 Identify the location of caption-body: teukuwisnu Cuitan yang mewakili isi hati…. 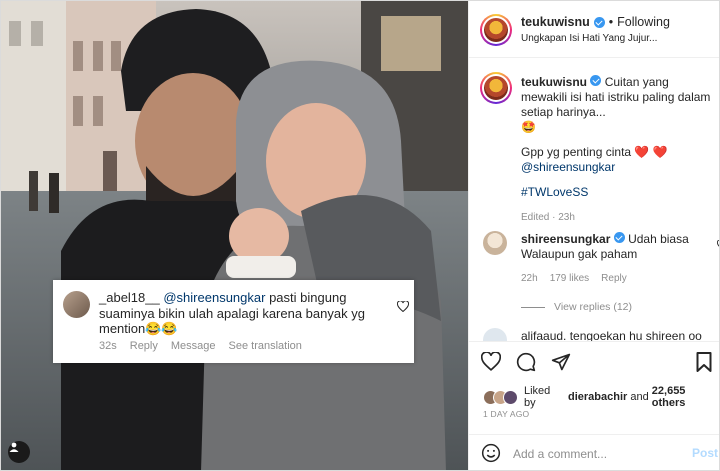
(619, 150).